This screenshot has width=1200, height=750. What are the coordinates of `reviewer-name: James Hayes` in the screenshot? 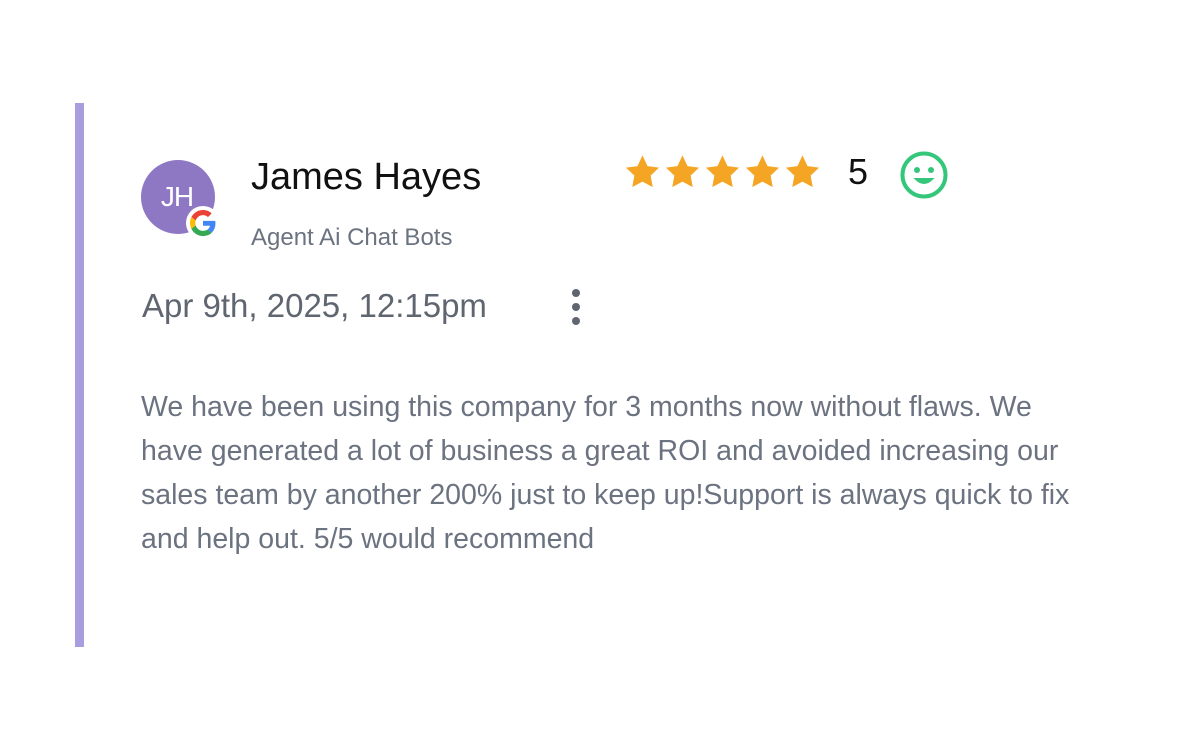 It's located at (366, 177).